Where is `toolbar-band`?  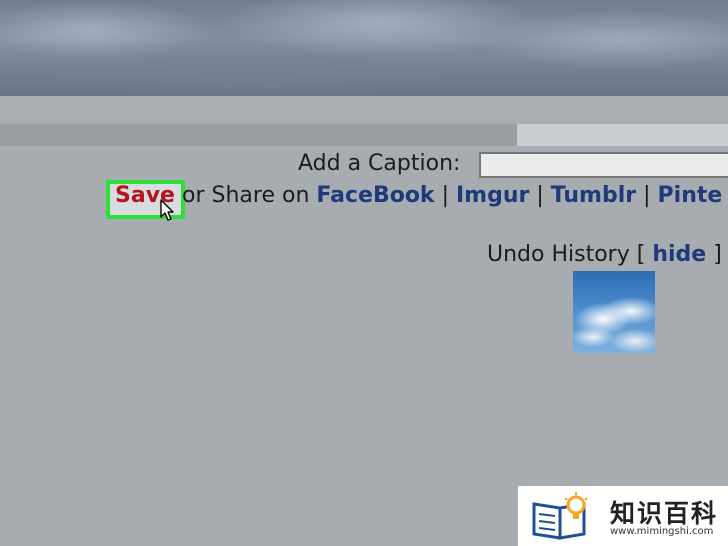
toolbar-band is located at coordinates (364, 109).